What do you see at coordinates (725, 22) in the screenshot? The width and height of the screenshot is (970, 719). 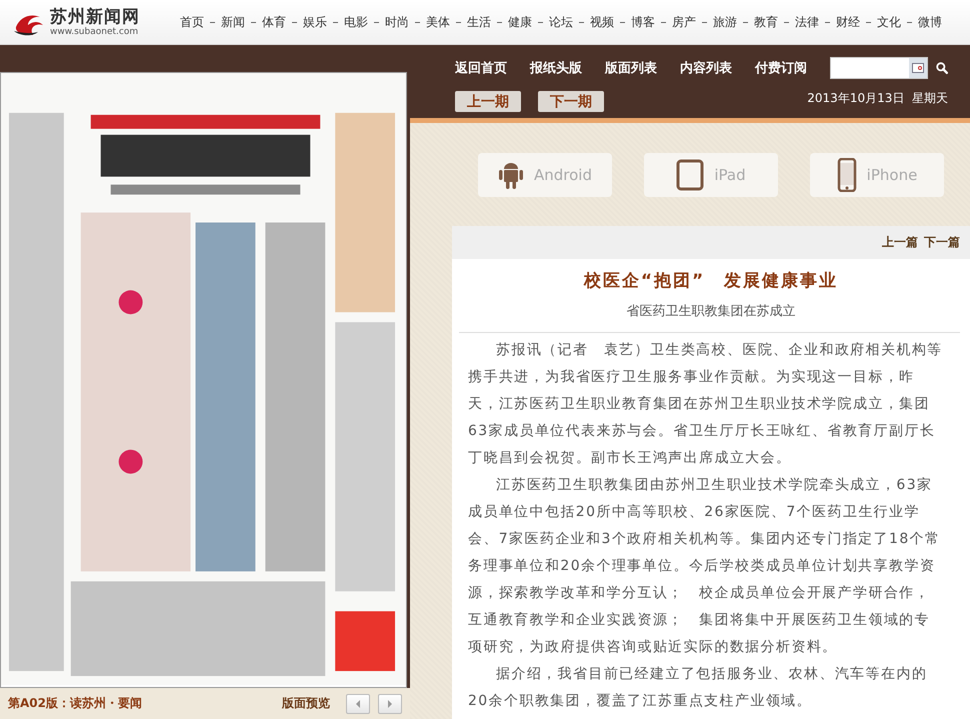 I see `channel-link: 旅游` at bounding box center [725, 22].